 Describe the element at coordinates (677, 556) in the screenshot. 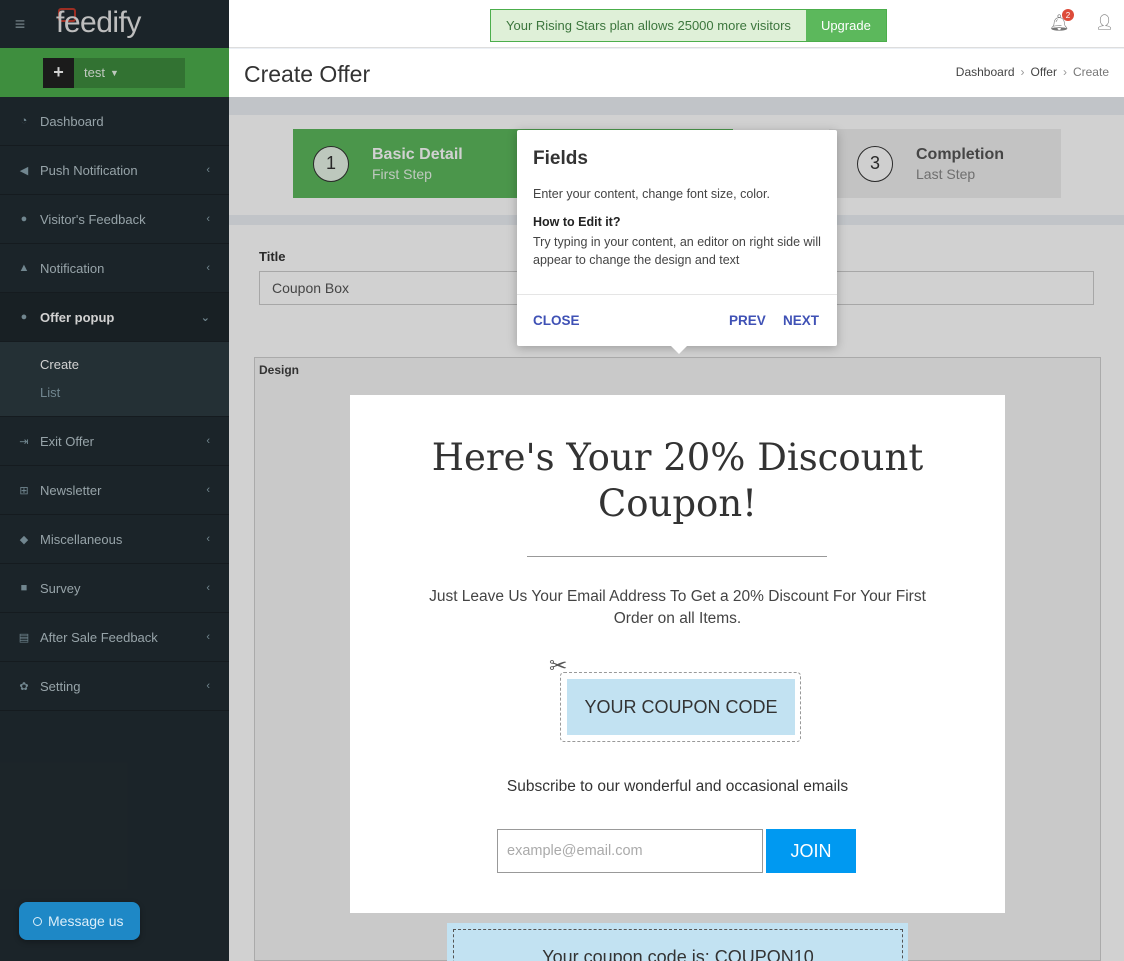

I see `popup-divider` at that location.